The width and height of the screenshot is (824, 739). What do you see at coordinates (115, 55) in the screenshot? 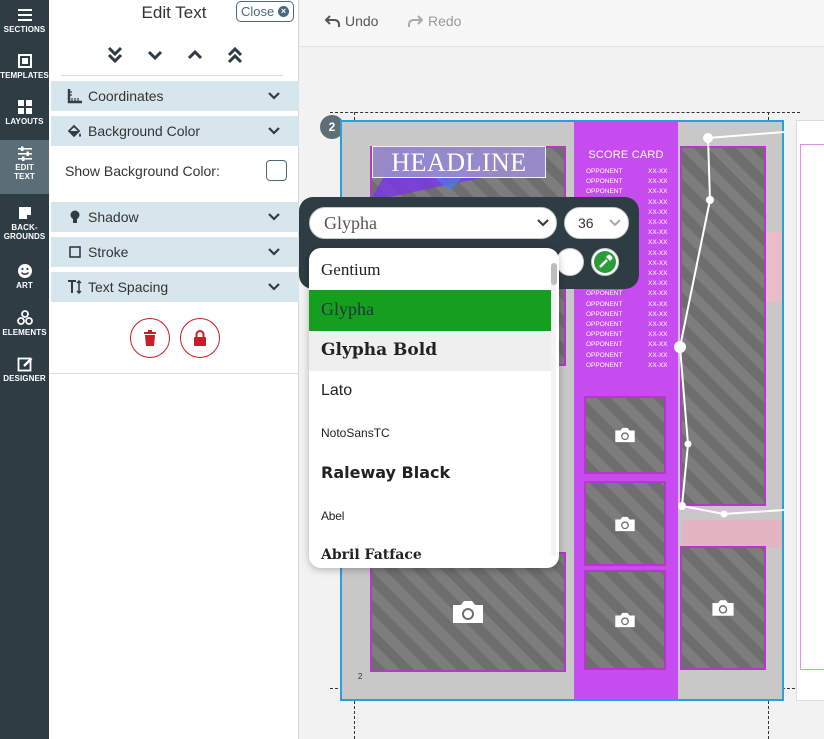
I see `send-to-back-icon` at bounding box center [115, 55].